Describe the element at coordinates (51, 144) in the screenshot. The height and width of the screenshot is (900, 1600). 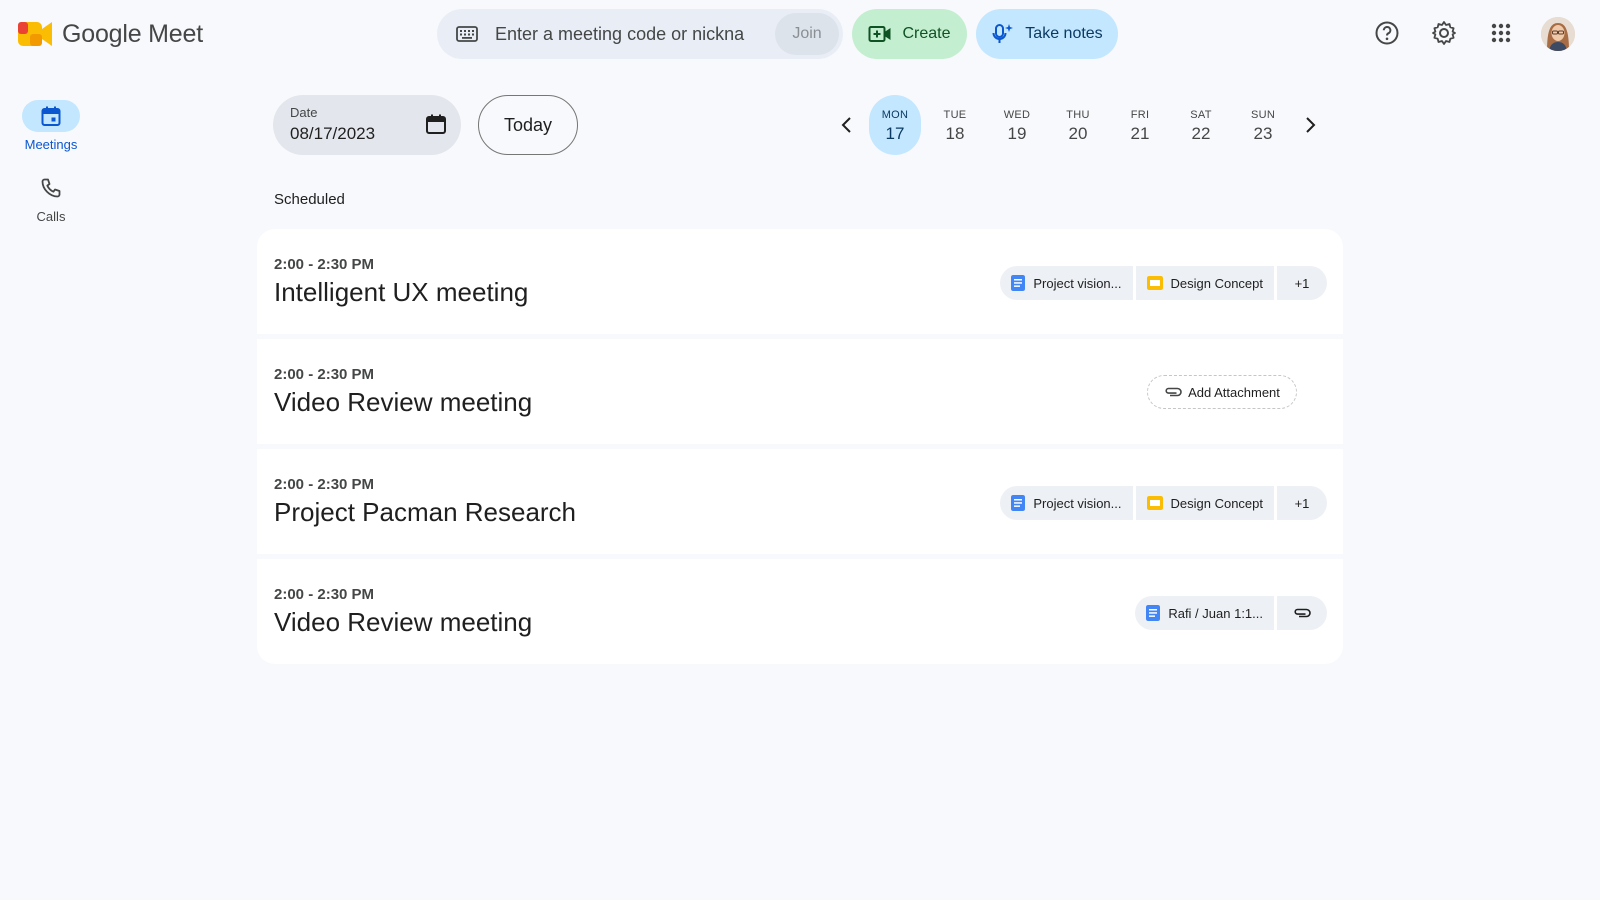
I see `nav-label-meetings: Meetings` at that location.